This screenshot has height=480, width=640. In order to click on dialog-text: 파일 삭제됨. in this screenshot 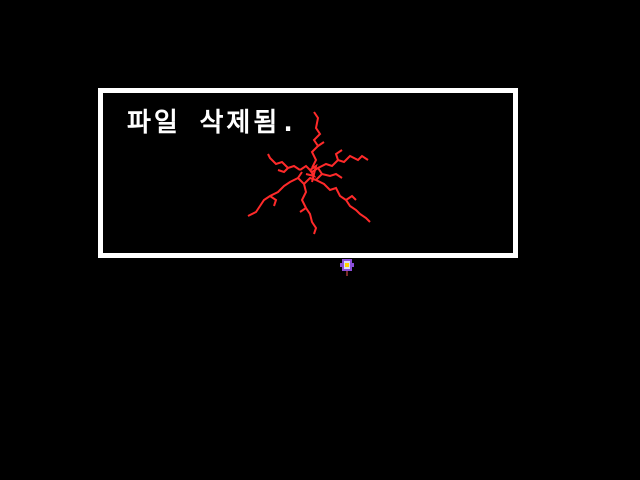, I will do `click(213, 123)`.